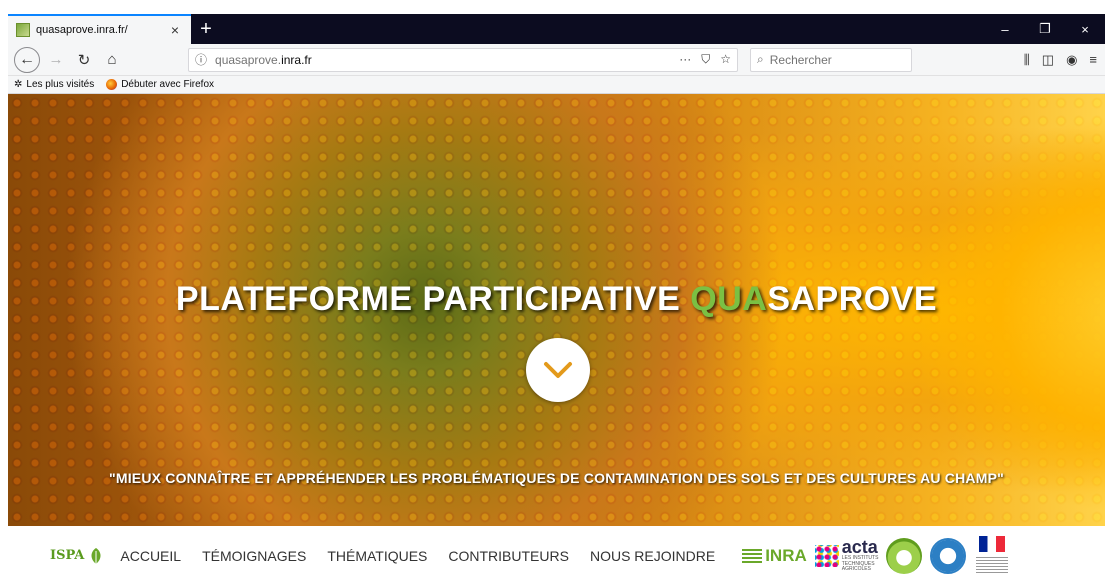 Image resolution: width=1105 pixels, height=585 pixels. I want to click on window-controls: – ❐ ×, so click(1045, 29).